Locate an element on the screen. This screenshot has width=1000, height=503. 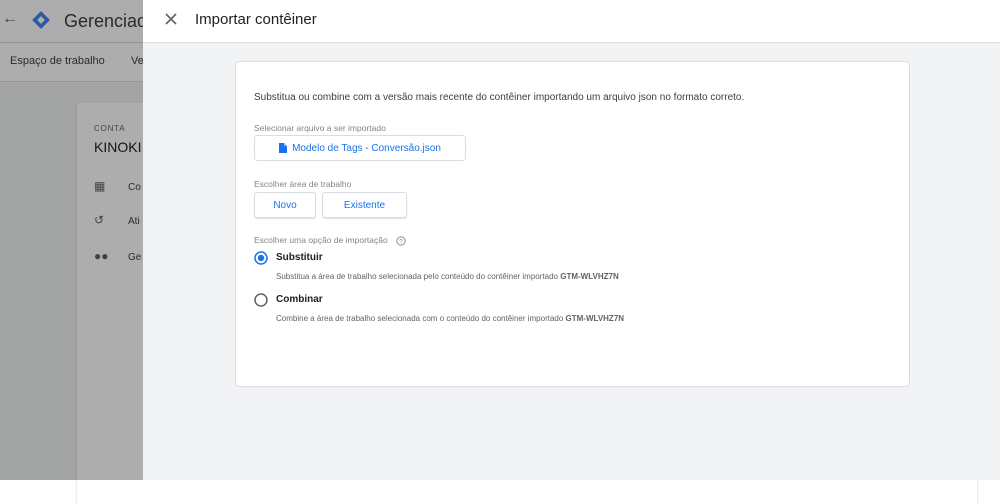
help-icon: ? is located at coordinates (401, 241).